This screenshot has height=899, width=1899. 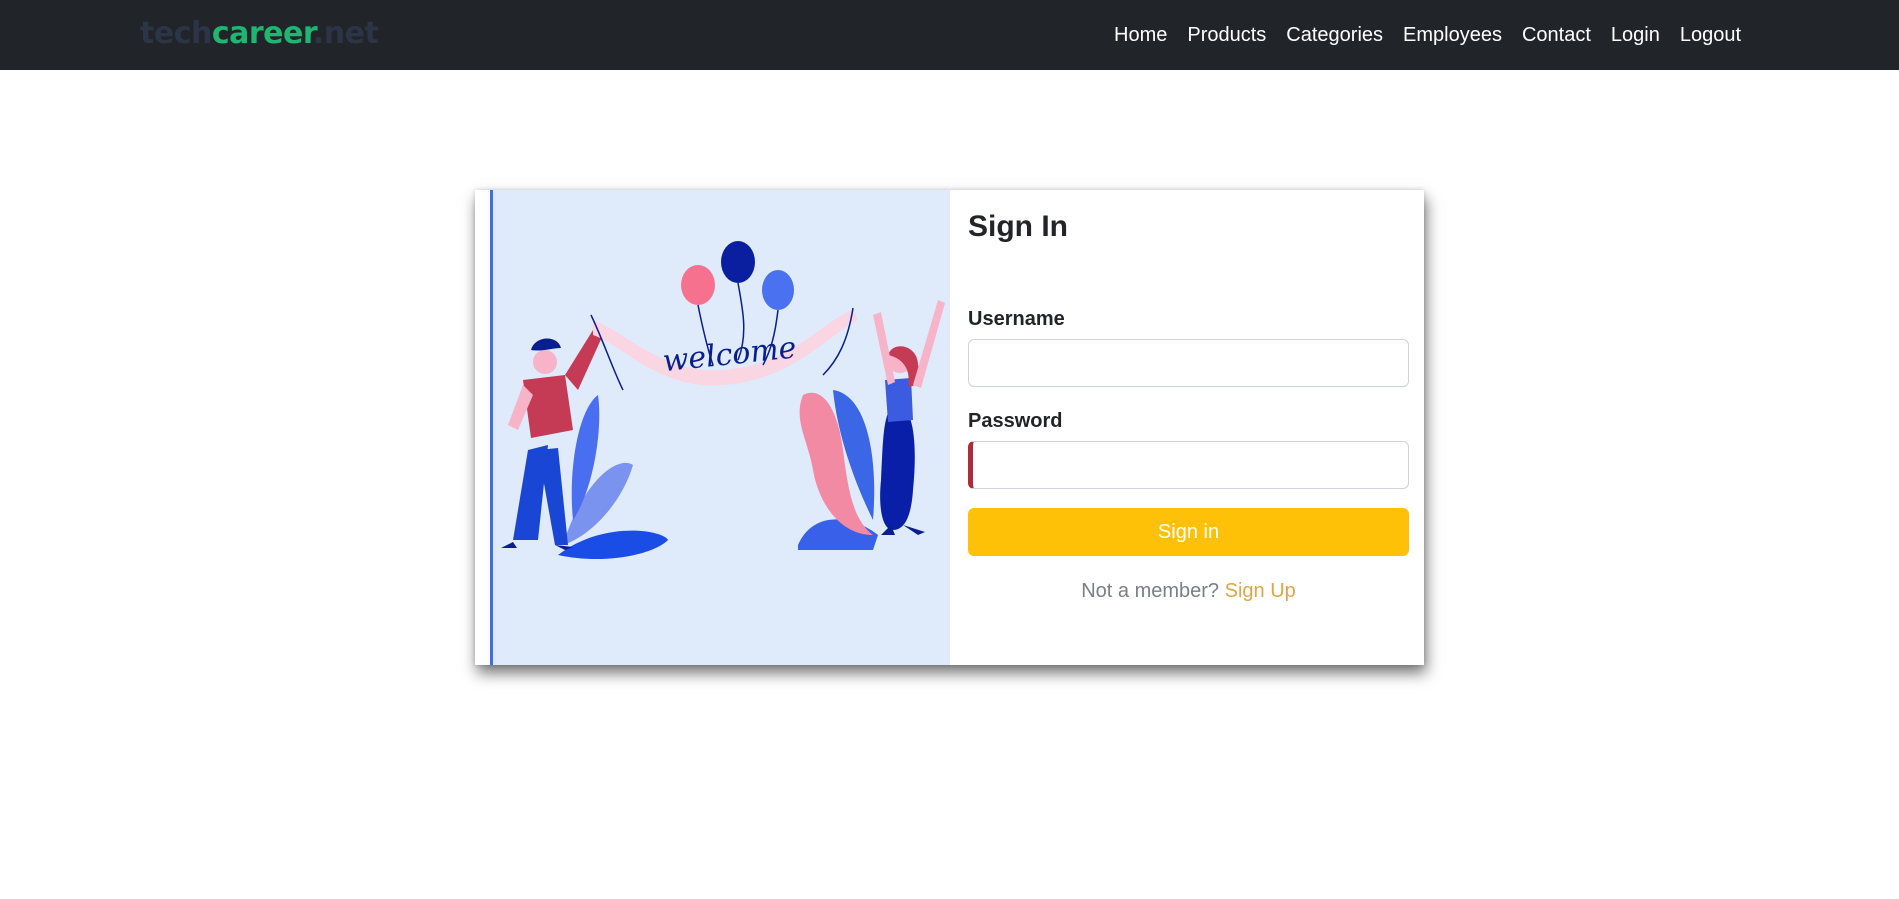 I want to click on brand-part-tech: tech, so click(x=176, y=33).